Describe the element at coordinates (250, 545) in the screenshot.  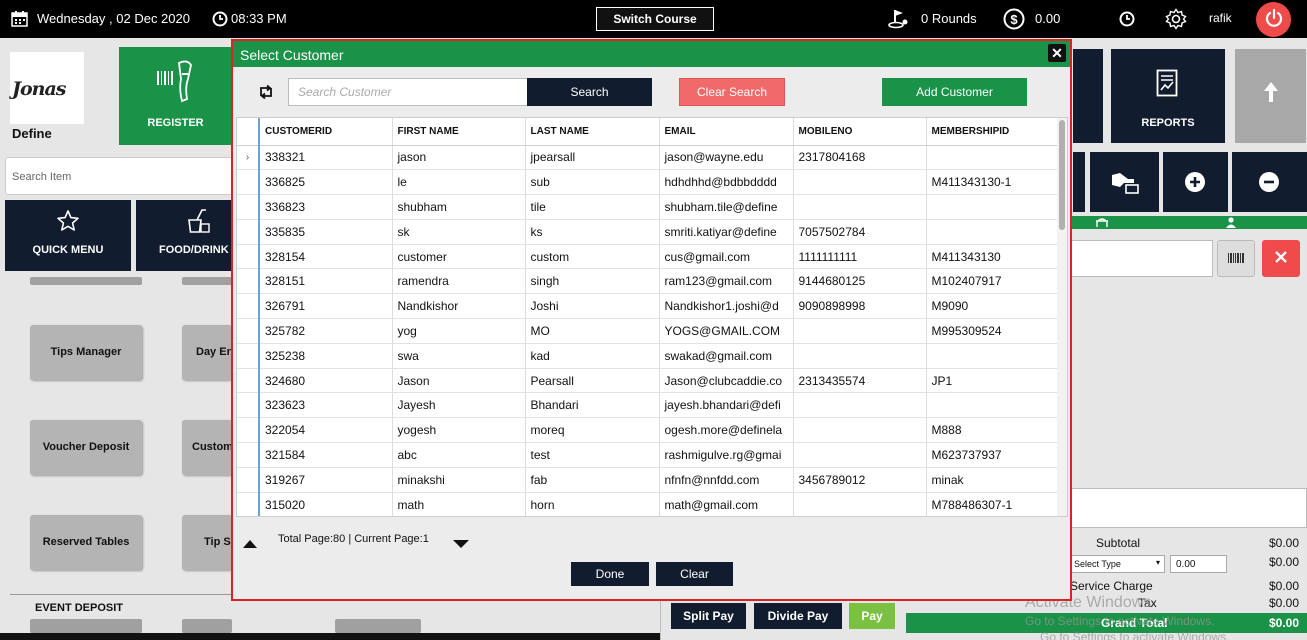
I see `previous-page-icon` at that location.